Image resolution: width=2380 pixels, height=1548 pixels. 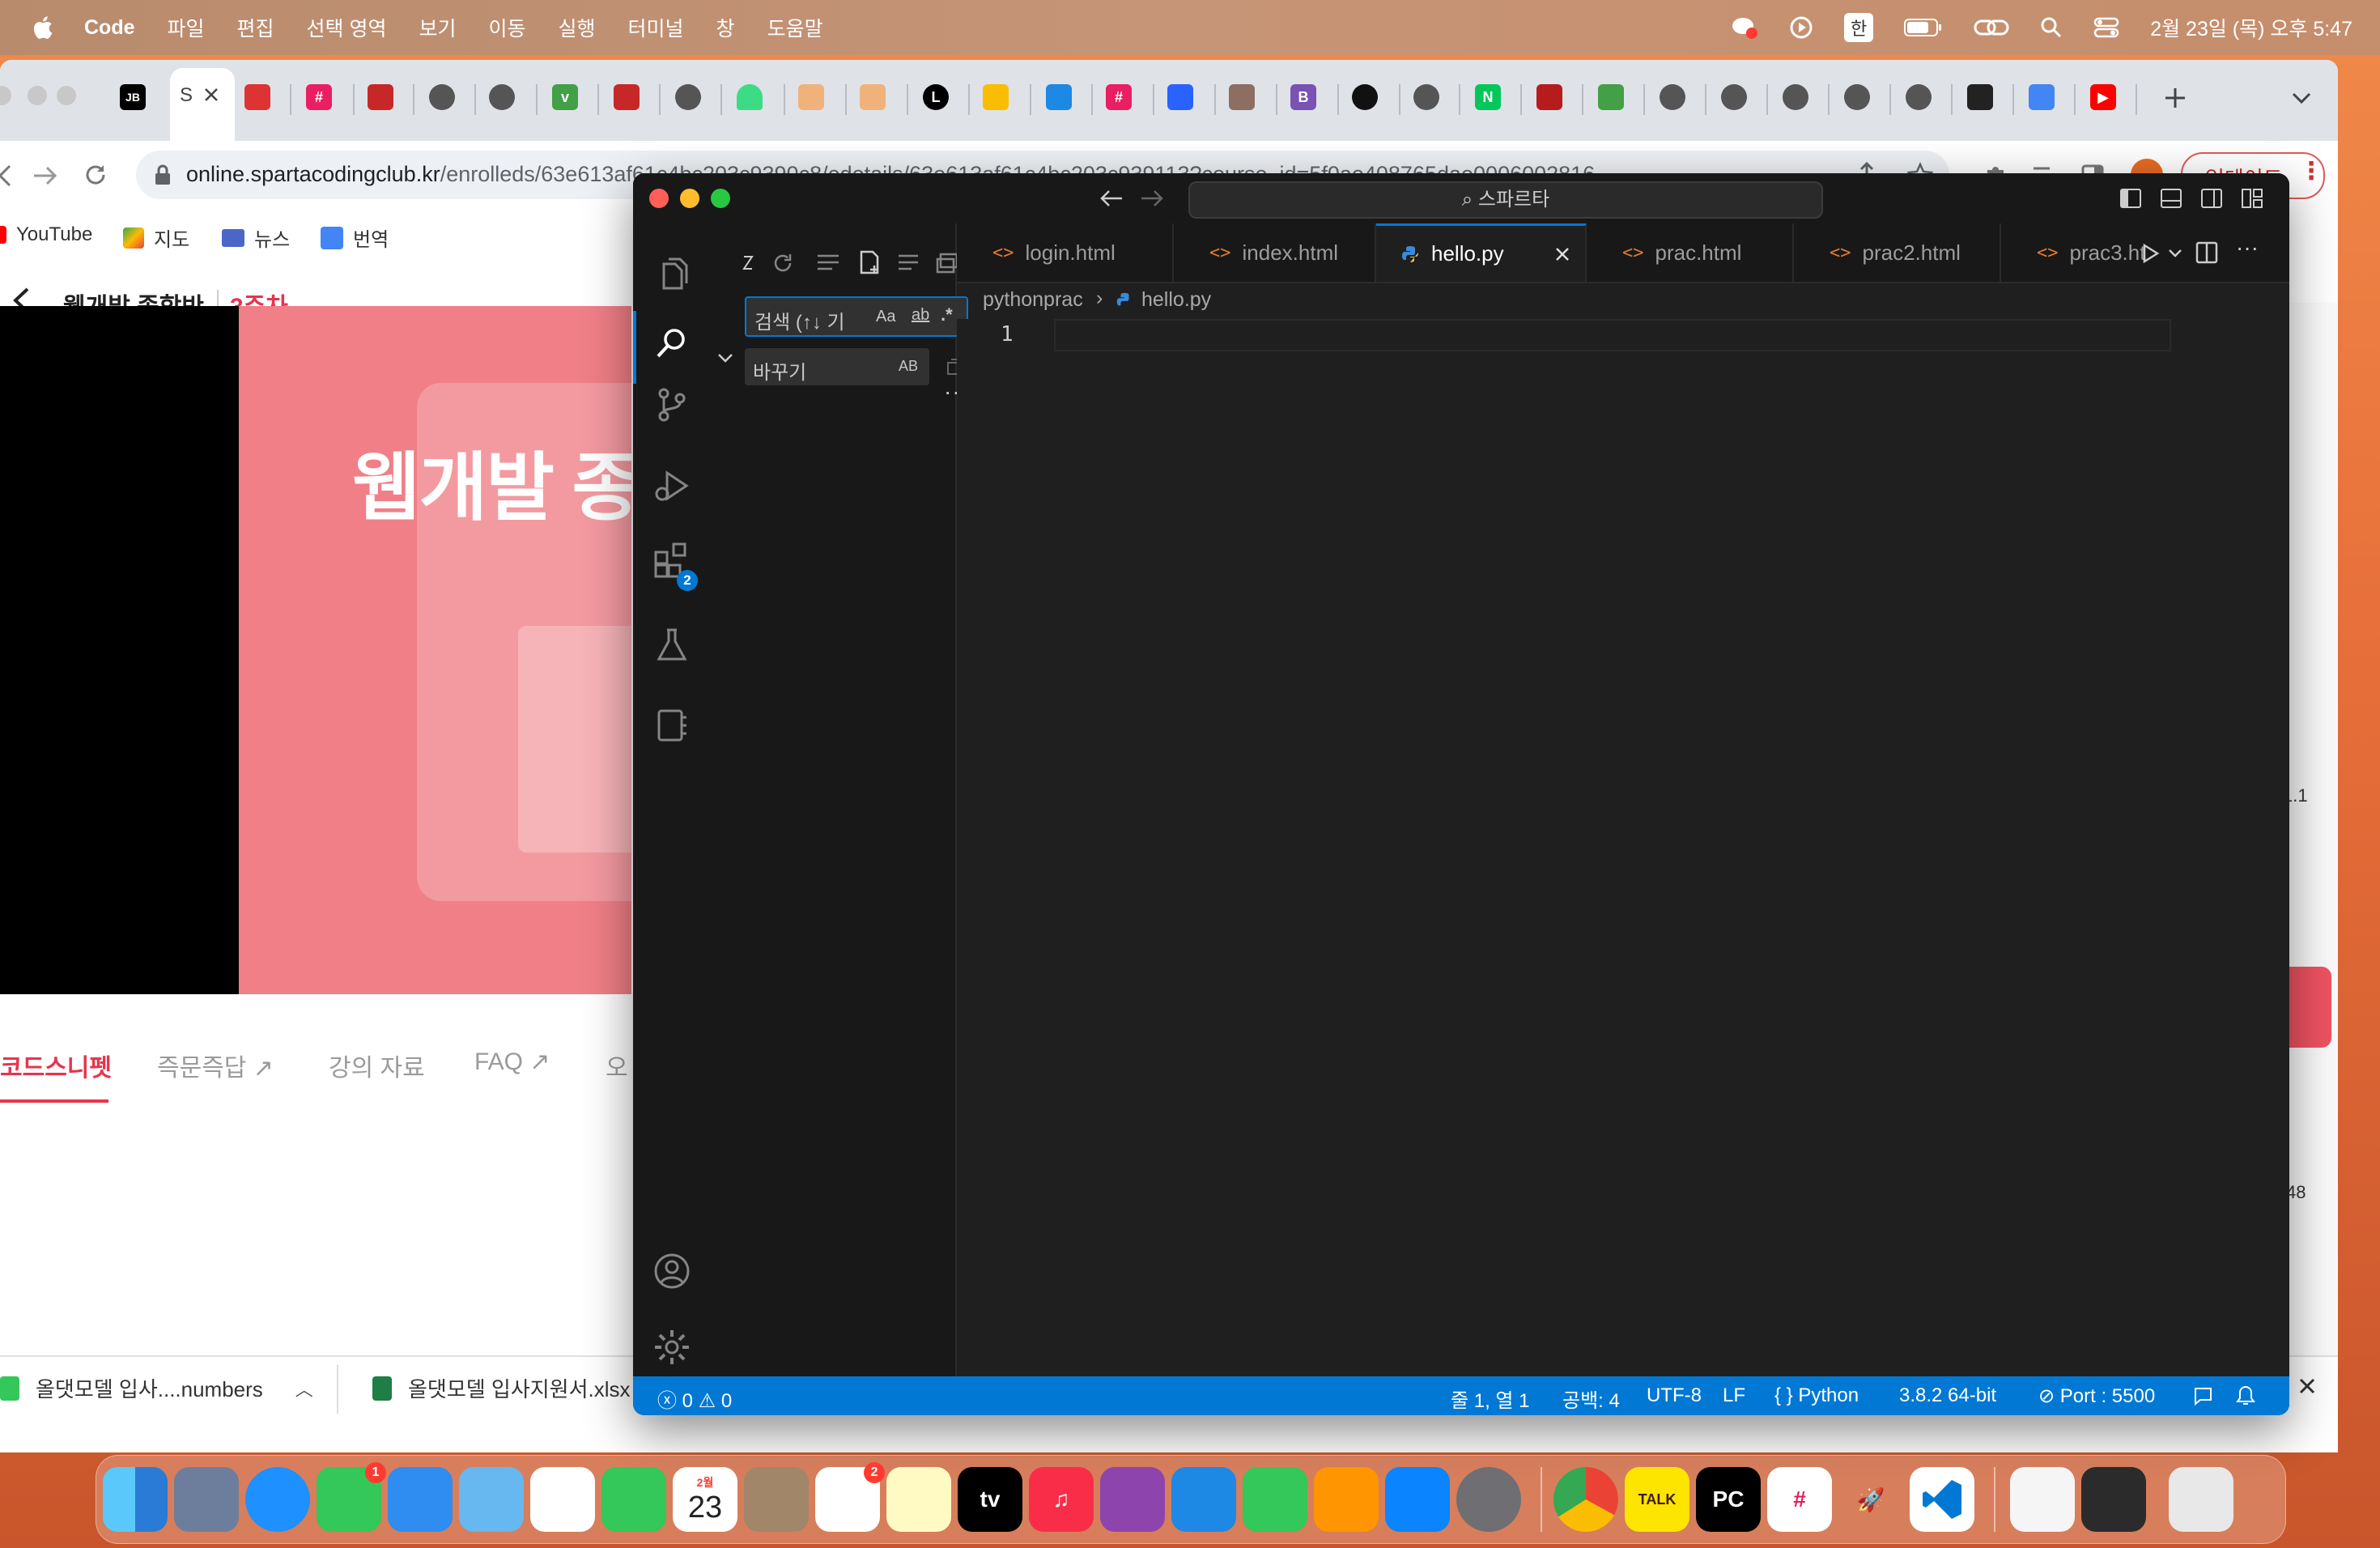 I want to click on podcasts-icon, so click(x=1132, y=1499).